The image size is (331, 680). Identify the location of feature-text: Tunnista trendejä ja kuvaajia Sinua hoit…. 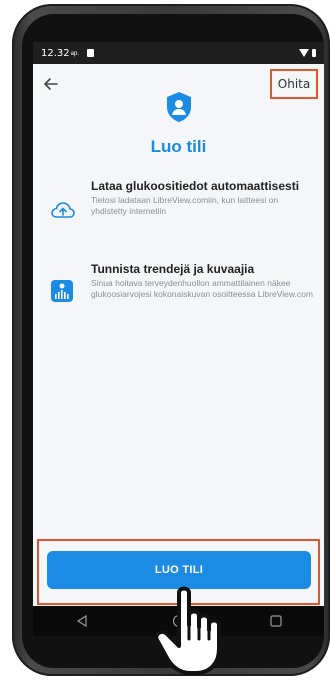
(203, 281).